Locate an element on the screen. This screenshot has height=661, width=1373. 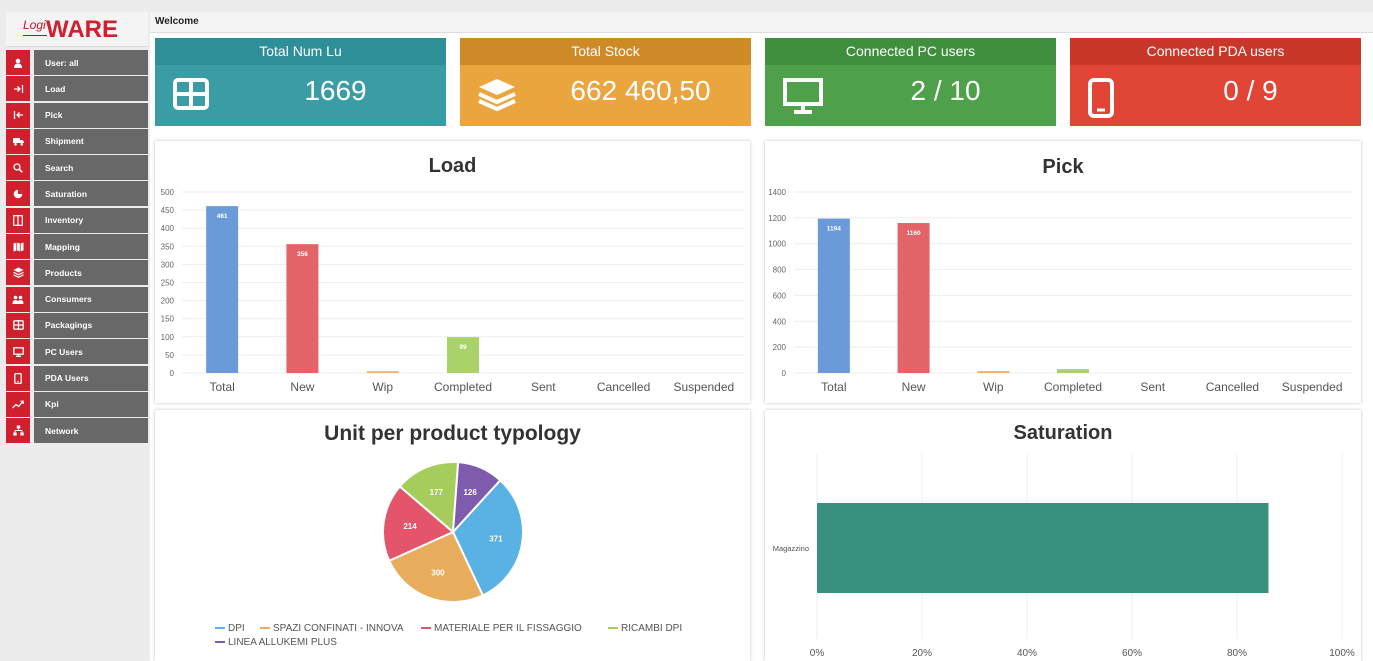
saturation-bar is located at coordinates (1043, 548).